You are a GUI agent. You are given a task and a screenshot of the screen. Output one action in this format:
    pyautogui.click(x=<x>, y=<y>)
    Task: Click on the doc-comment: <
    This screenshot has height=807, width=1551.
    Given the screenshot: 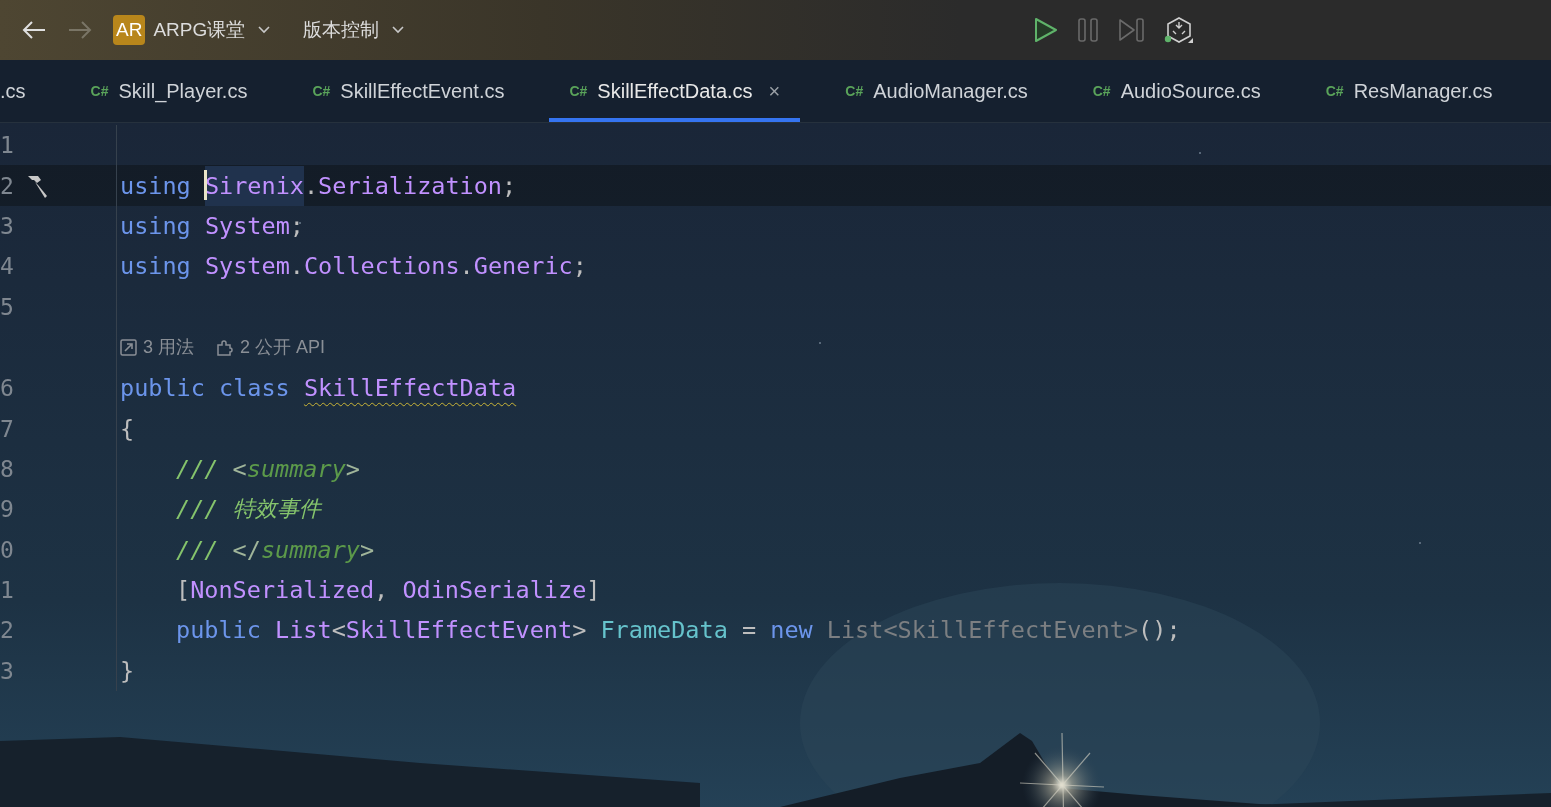 What is the action you would take?
    pyautogui.click(x=239, y=468)
    